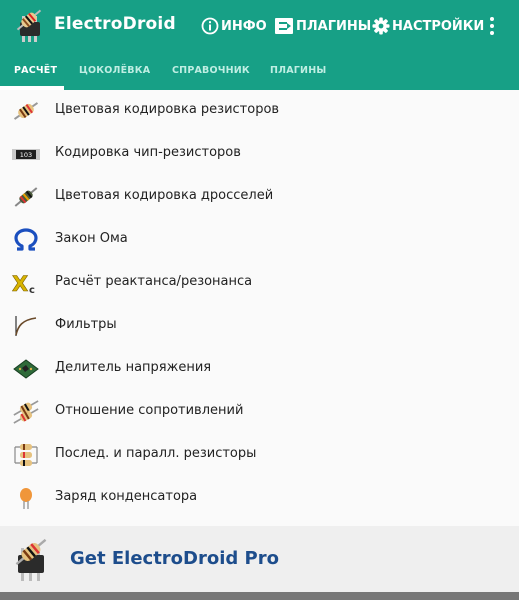 This screenshot has height=600, width=519. Describe the element at coordinates (133, 367) in the screenshot. I see `list-item-label: Делитель напряжения` at that location.